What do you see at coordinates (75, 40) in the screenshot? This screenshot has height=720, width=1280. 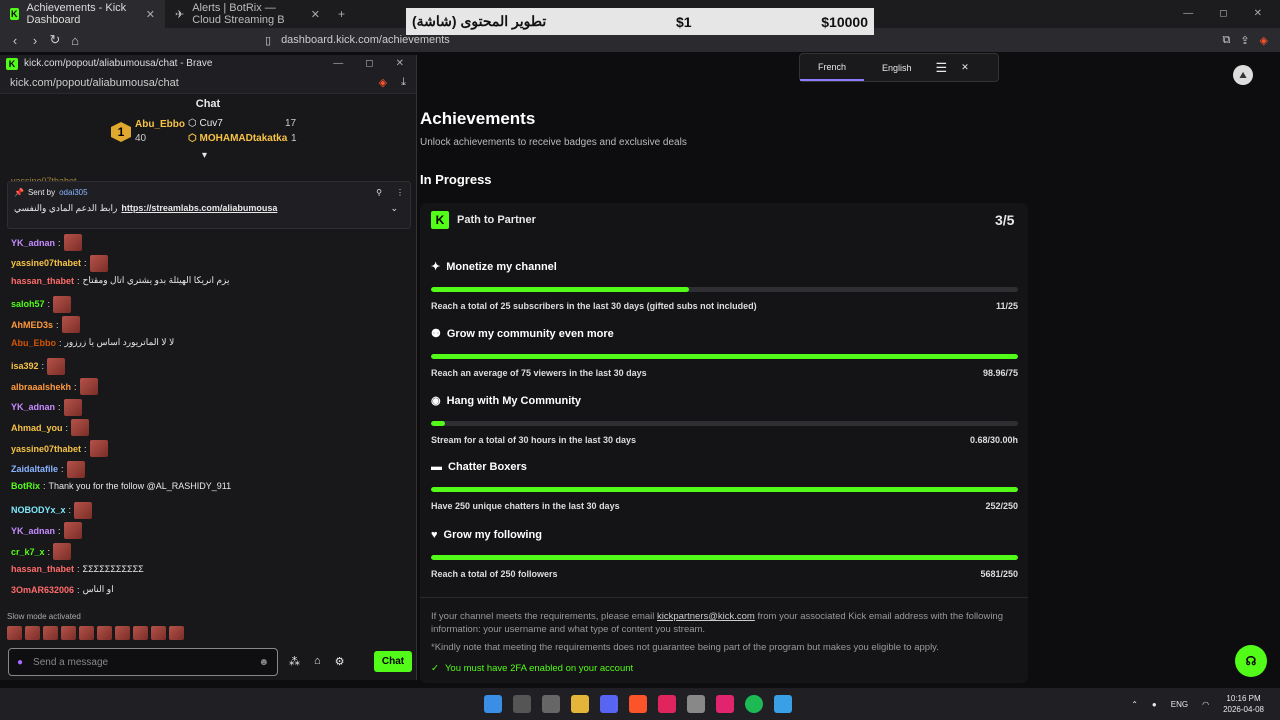 I see `home-icon: ⌂` at bounding box center [75, 40].